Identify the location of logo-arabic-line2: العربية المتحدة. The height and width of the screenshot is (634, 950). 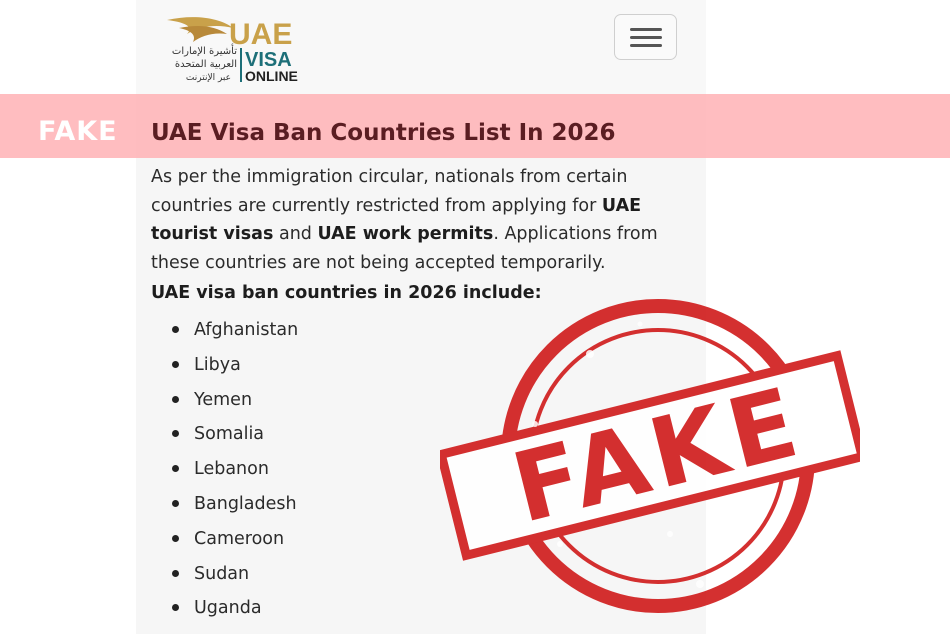
(206, 64).